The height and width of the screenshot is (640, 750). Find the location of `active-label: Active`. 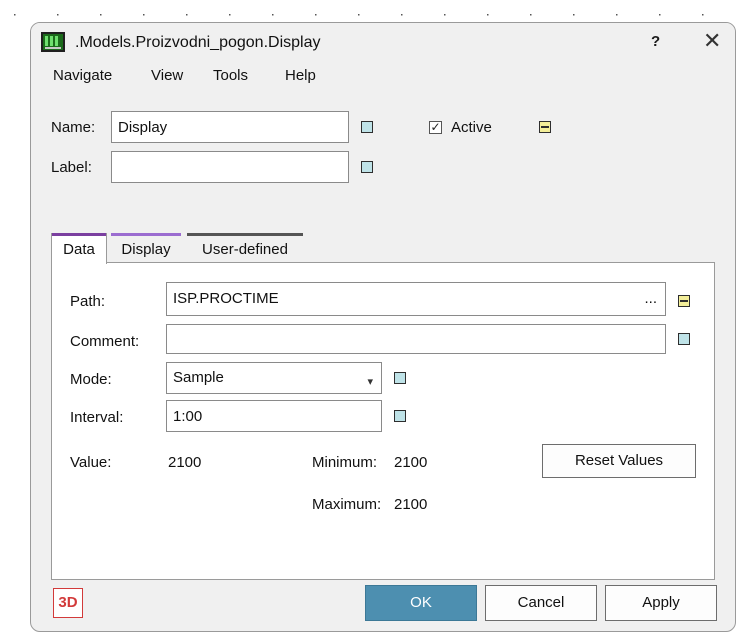

active-label: Active is located at coordinates (471, 127).